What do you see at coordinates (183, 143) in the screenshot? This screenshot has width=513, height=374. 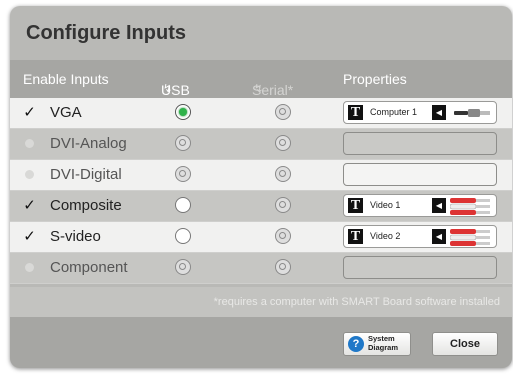 I see `usb-radio-dvi-analog` at bounding box center [183, 143].